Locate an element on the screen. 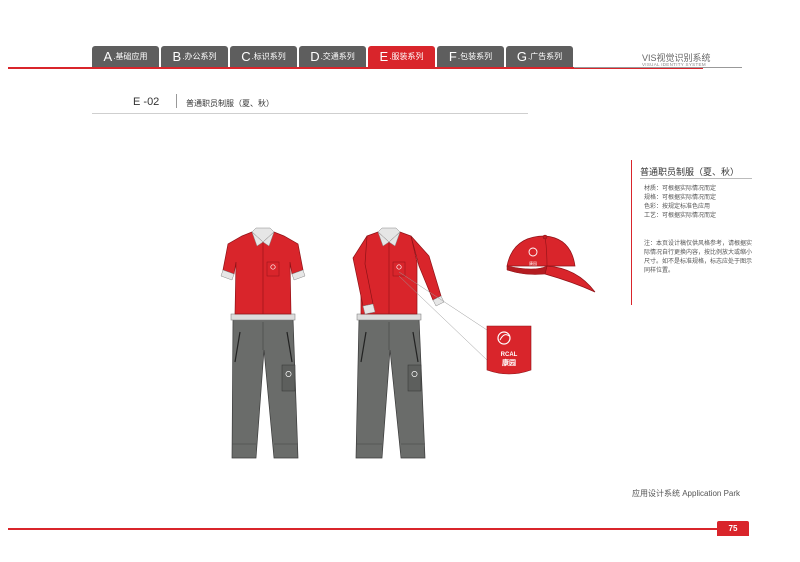 This screenshot has height=562, width=800. tab-c: C .标识系列 is located at coordinates (263, 56).